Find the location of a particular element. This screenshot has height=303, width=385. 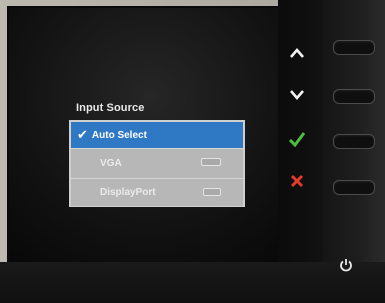

power-icon is located at coordinates (346, 265).